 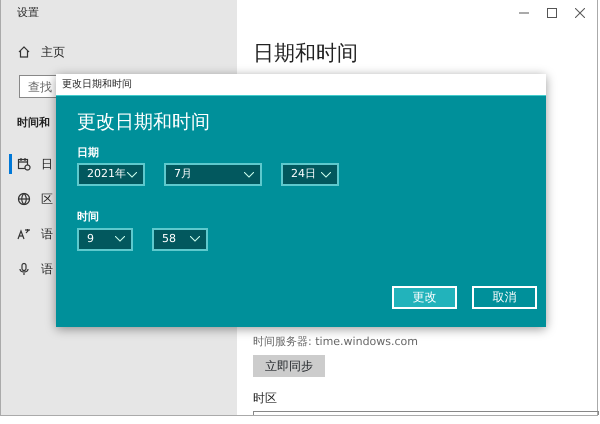 What do you see at coordinates (24, 233) in the screenshot?
I see `language-icon` at bounding box center [24, 233].